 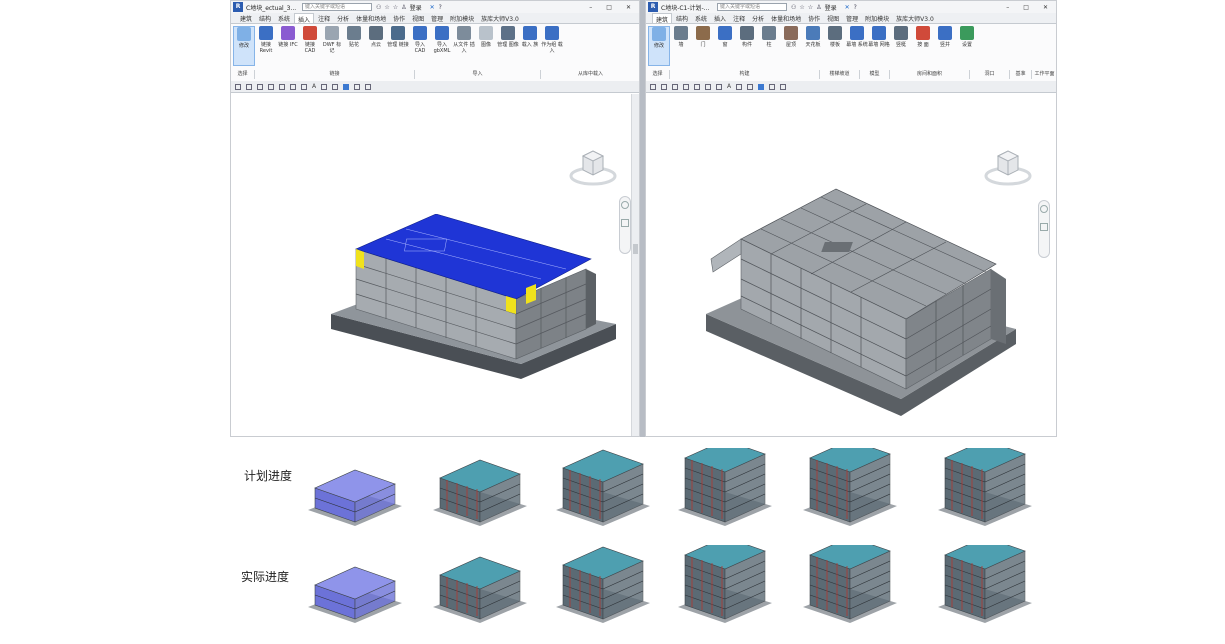 I want to click on ribbon-button-12: 管理 图像, so click(x=508, y=46).